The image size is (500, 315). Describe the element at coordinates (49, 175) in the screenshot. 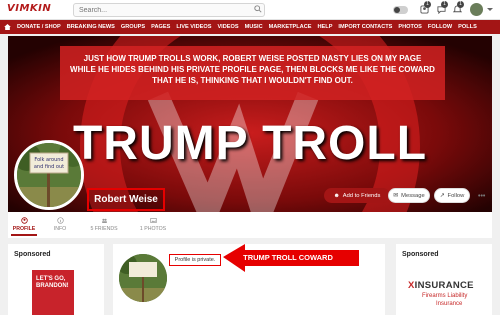

I see `profile-picture: Folk around and find out` at that location.